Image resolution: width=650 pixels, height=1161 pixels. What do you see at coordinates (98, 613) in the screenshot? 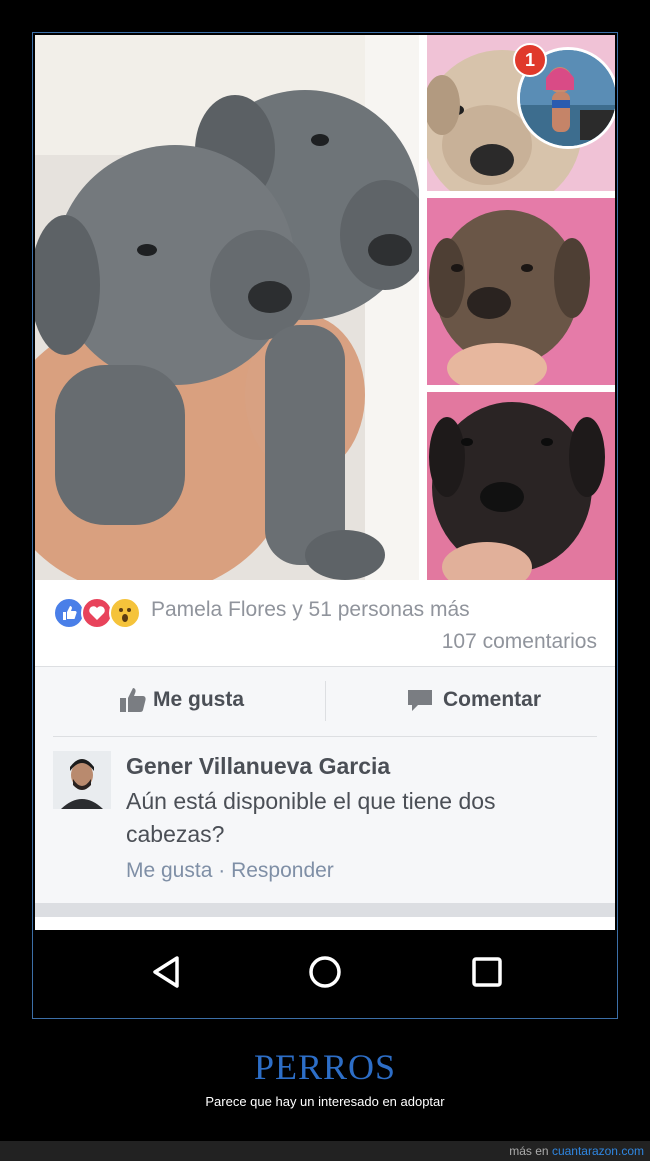
I see `reaction-icons` at bounding box center [98, 613].